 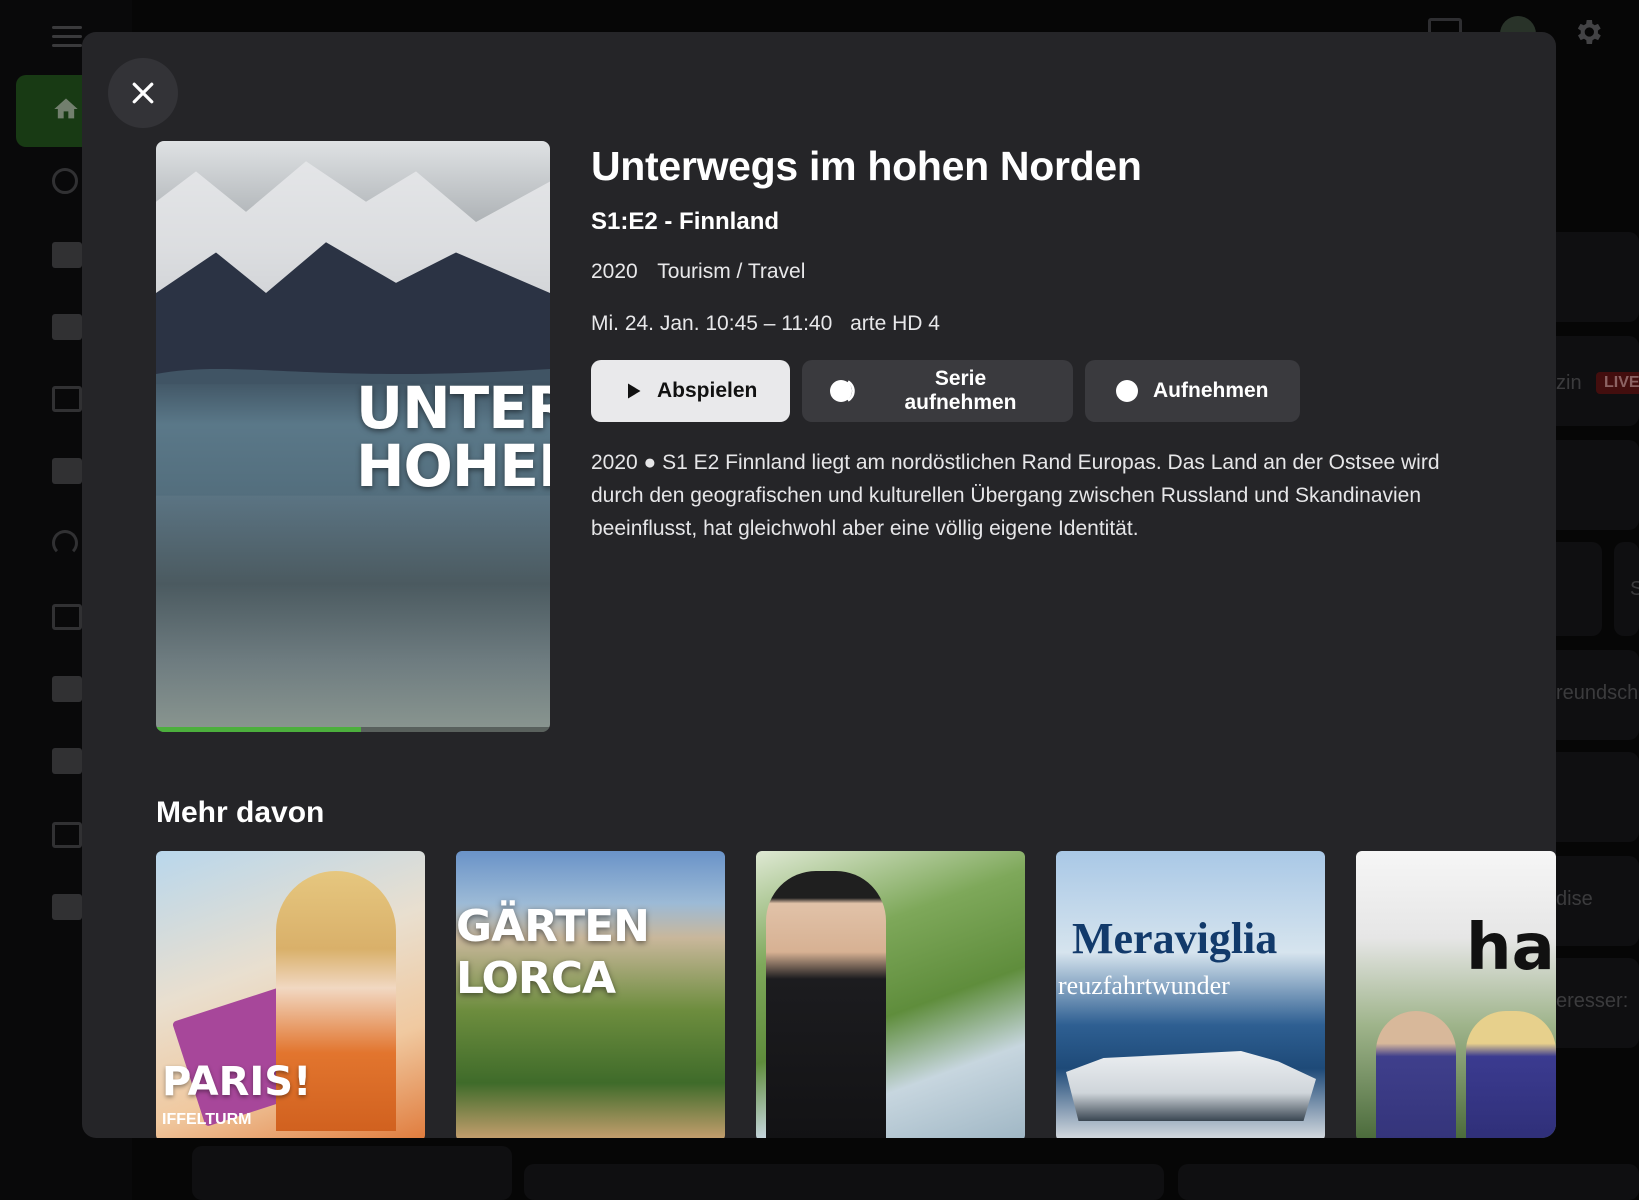 What do you see at coordinates (707, 390) in the screenshot?
I see `play-button-label: Abspielen` at bounding box center [707, 390].